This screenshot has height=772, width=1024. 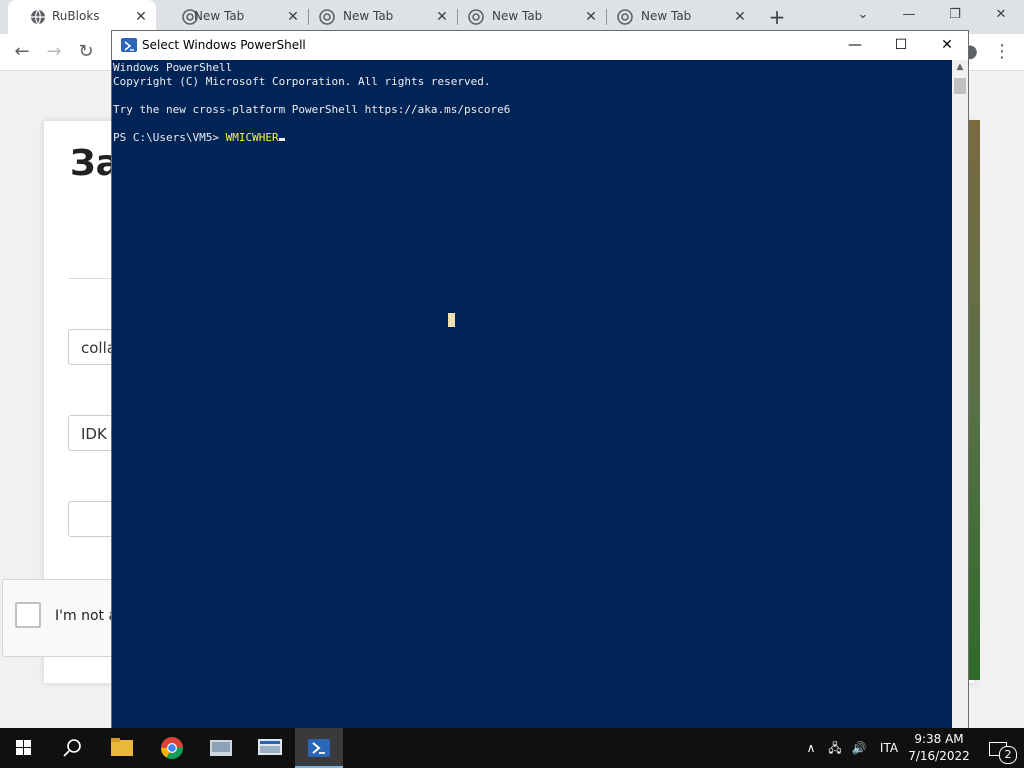 I want to click on start-button, so click(x=24, y=748).